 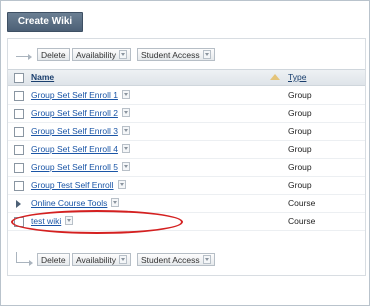 I want to click on wiki-name: Group Set Self Enroll 3, so click(x=74, y=131).